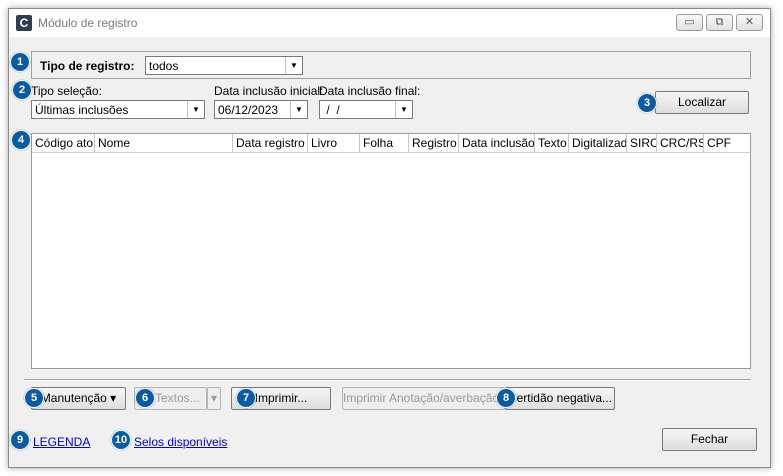  I want to click on fechar-button: Fechar, so click(709, 439).